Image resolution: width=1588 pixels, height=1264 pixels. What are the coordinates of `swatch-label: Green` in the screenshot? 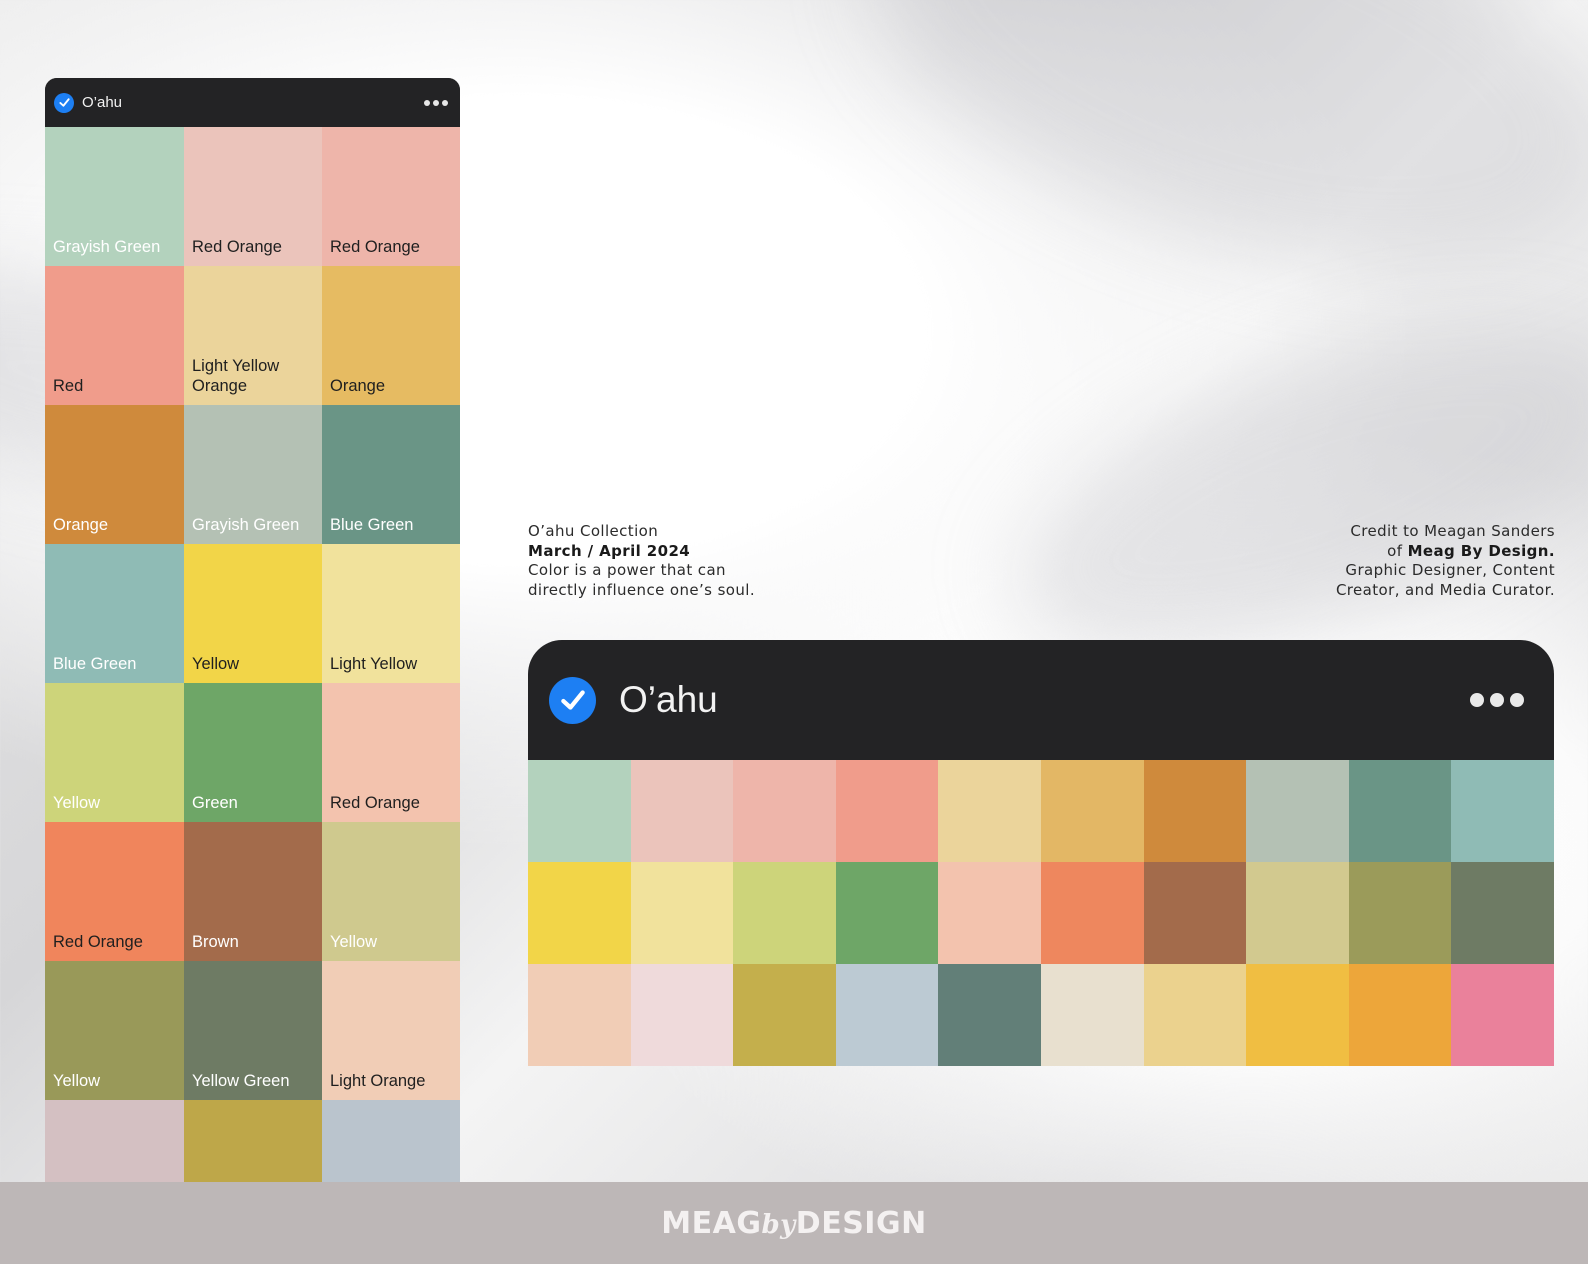 It's located at (215, 803).